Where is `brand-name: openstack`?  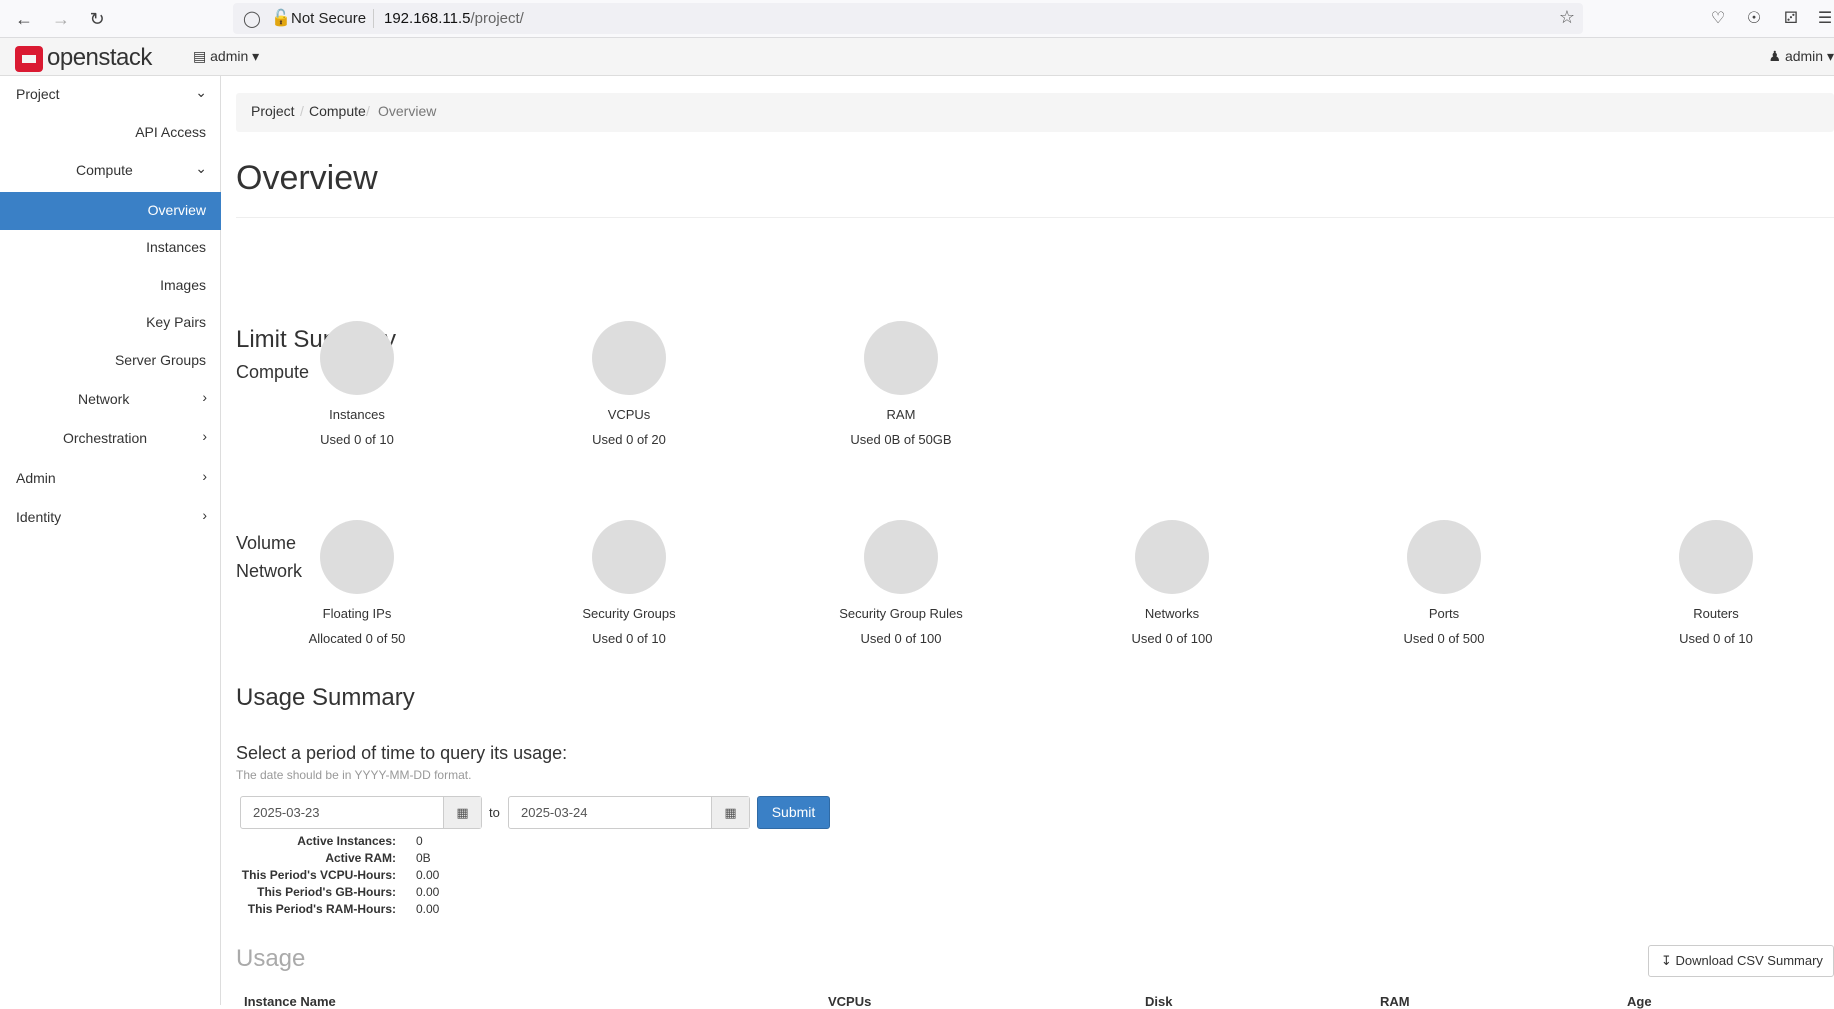 brand-name: openstack is located at coordinates (99, 58).